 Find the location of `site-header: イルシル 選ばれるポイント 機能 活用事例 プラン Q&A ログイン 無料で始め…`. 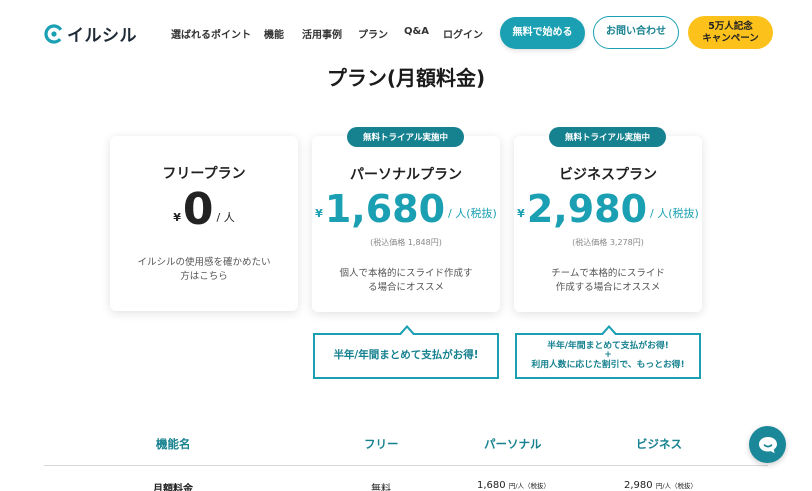

site-header: イルシル 選ばれるポイント 機能 活用事例 プラン Q&A ログイン 無料で始め… is located at coordinates (406, 32).